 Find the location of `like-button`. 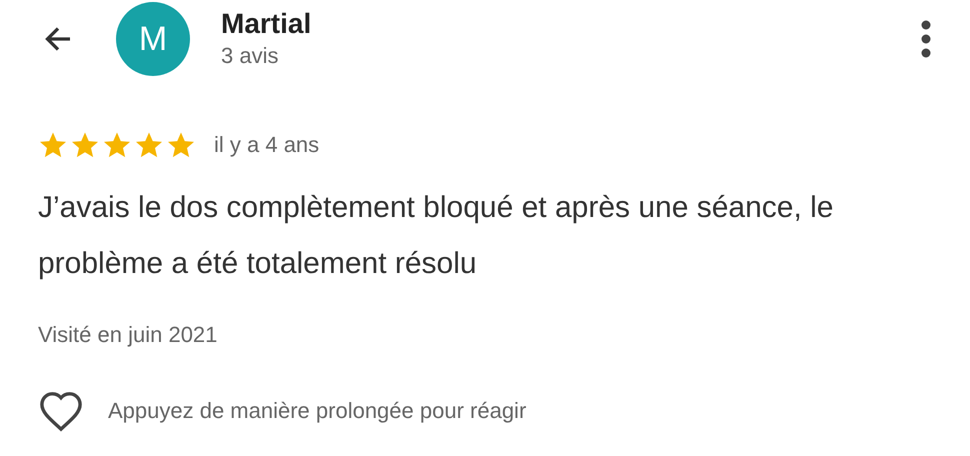

like-button is located at coordinates (61, 411).